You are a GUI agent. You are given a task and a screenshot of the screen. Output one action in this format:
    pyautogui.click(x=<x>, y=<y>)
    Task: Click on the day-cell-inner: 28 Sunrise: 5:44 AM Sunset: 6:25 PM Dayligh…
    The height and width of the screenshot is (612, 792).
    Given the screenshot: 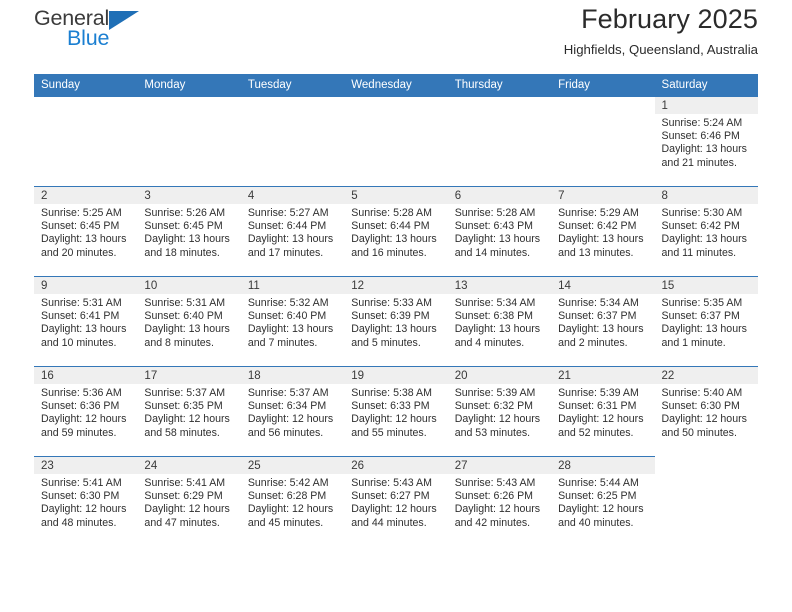 What is the action you would take?
    pyautogui.click(x=603, y=502)
    